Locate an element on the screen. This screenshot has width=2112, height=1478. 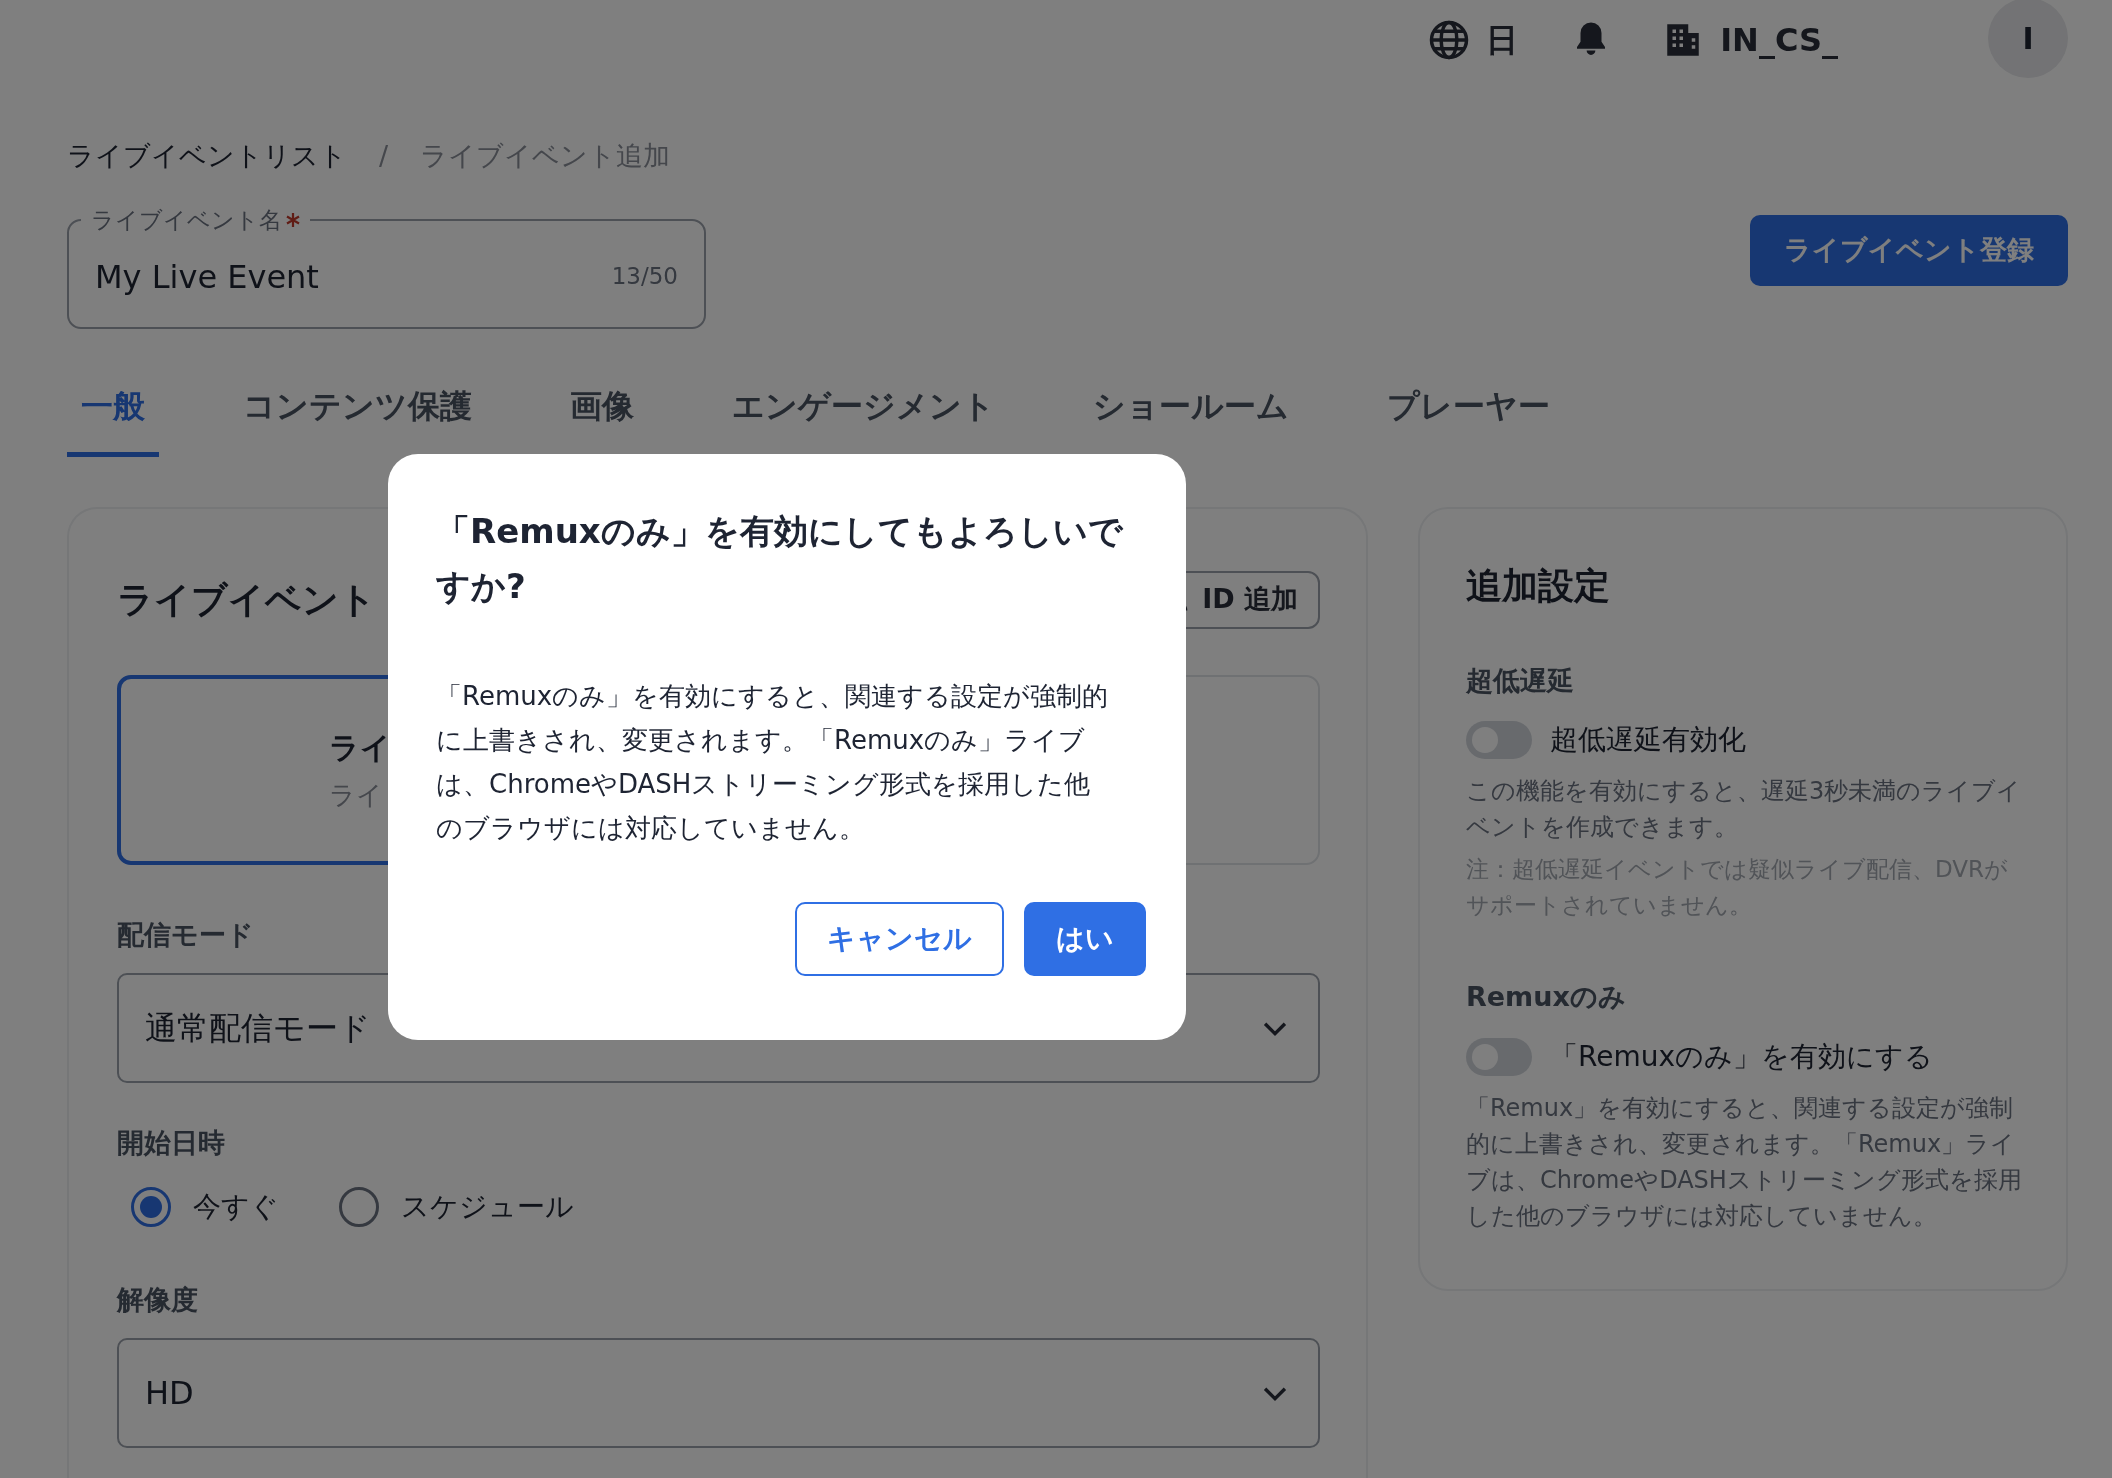
dialog-title: 「Remuxのみ」を有効にしてもよろしいですか? is located at coordinates (780, 559).